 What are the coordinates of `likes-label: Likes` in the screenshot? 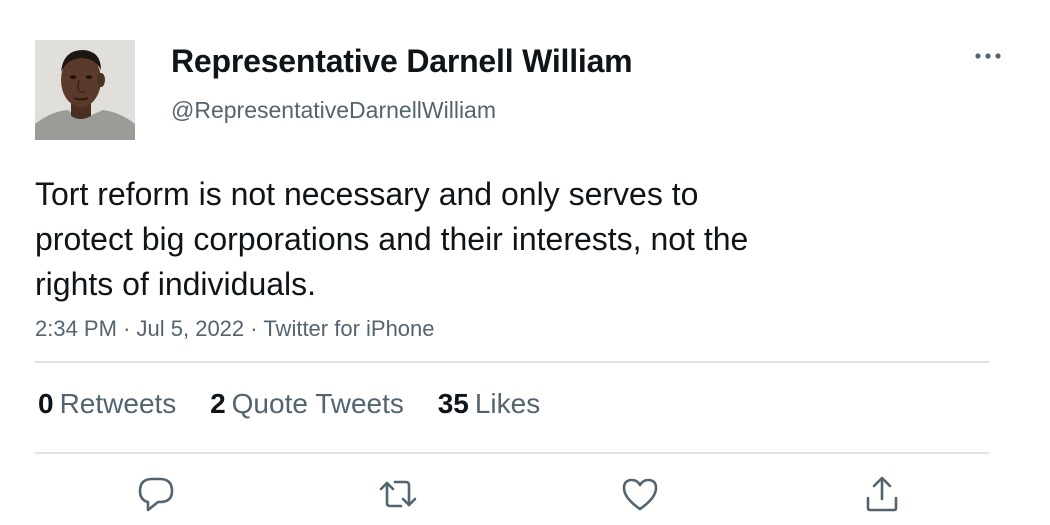 It's located at (507, 403).